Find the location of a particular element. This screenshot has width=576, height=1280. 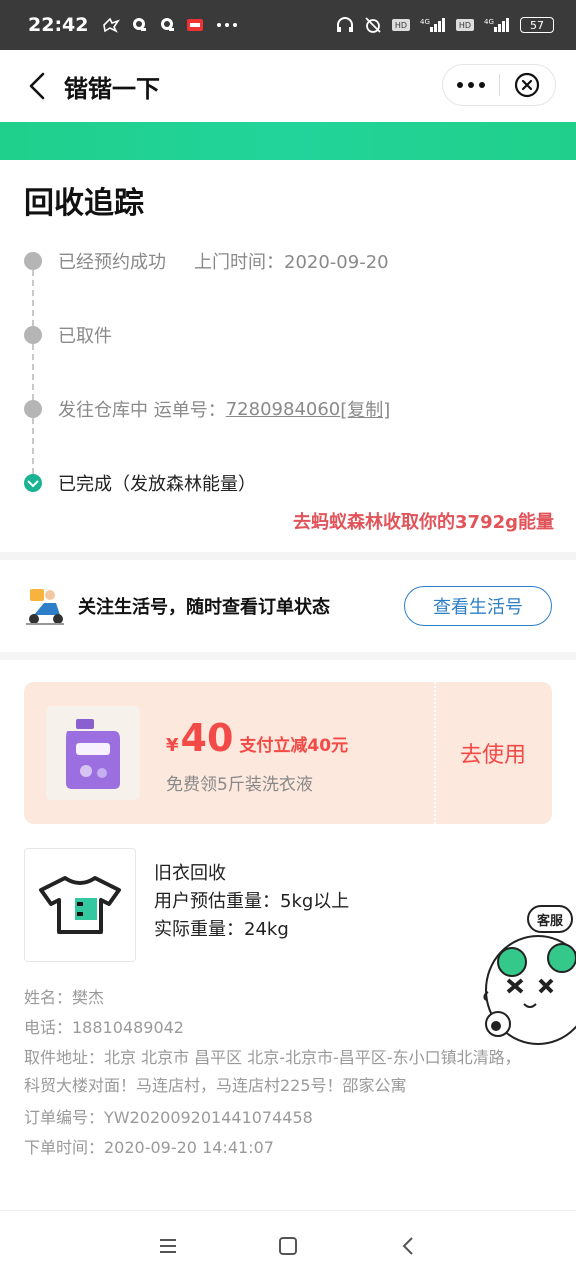

headphone-icon is located at coordinates (345, 25).